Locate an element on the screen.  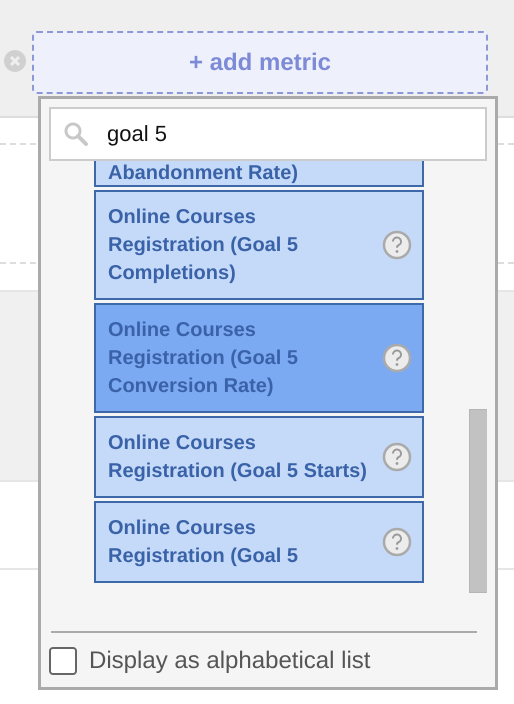
option-label: Display as alphabetical list is located at coordinates (229, 661).